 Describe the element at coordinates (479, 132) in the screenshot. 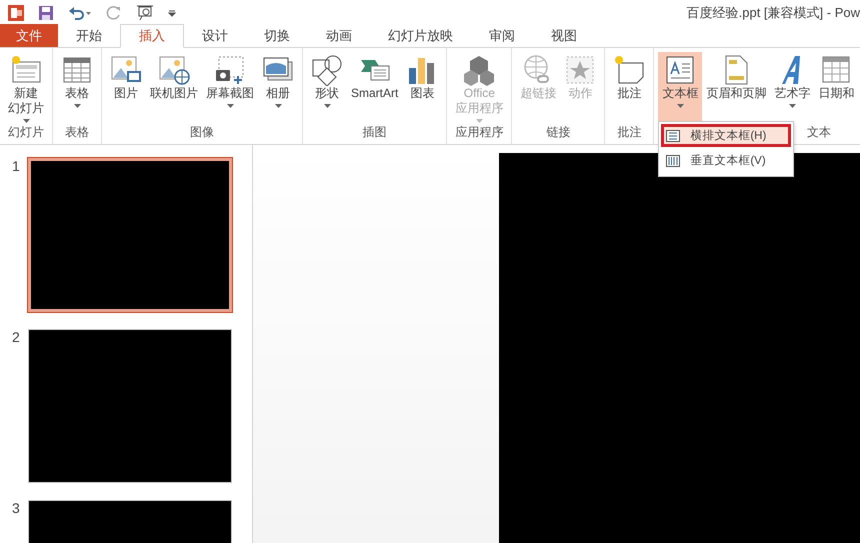

I see `group-label: 应用程序` at that location.